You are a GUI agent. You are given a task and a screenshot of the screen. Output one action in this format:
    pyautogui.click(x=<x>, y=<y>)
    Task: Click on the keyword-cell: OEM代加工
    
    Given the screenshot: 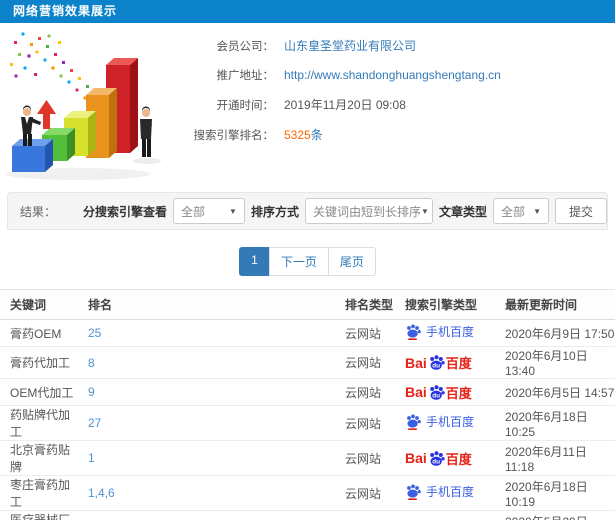 What is the action you would take?
    pyautogui.click(x=39, y=392)
    